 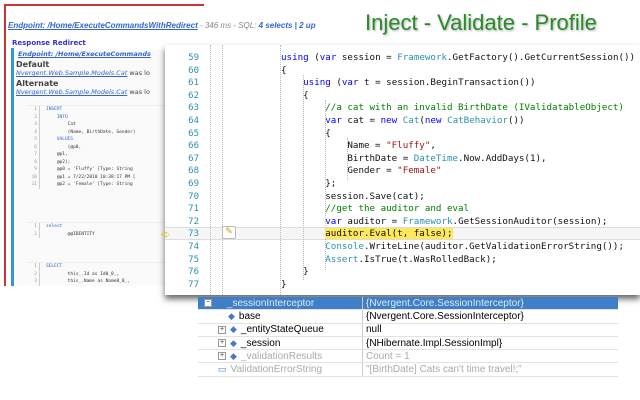 What do you see at coordinates (96, 282) in the screenshot?
I see `sql-line: 3 this_.Name as Name0_0_,` at bounding box center [96, 282].